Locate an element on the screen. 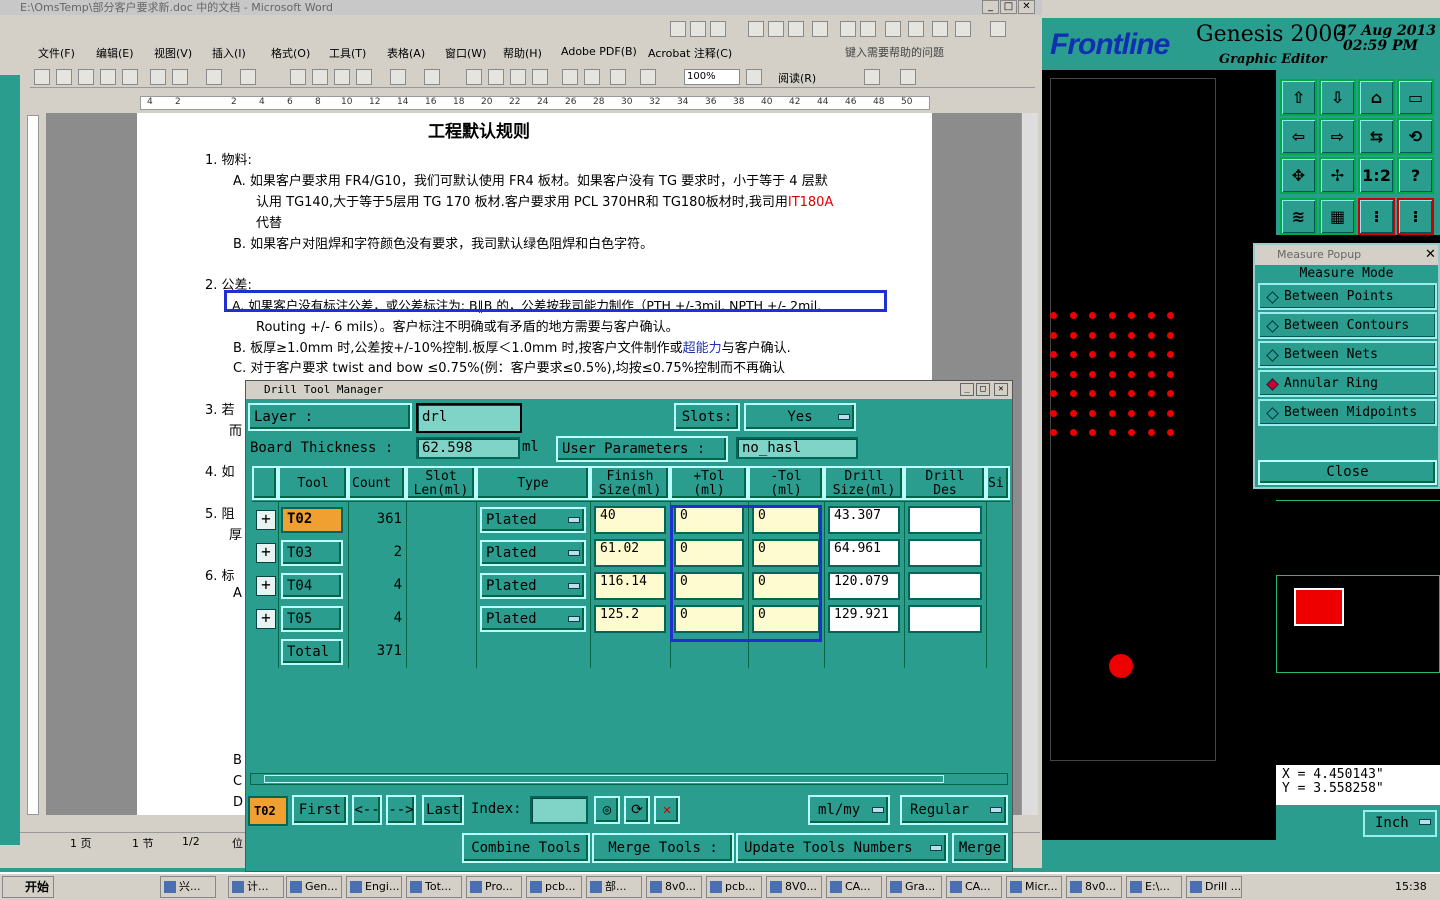 The height and width of the screenshot is (900, 1440). spelling-icon is located at coordinates (214, 77).